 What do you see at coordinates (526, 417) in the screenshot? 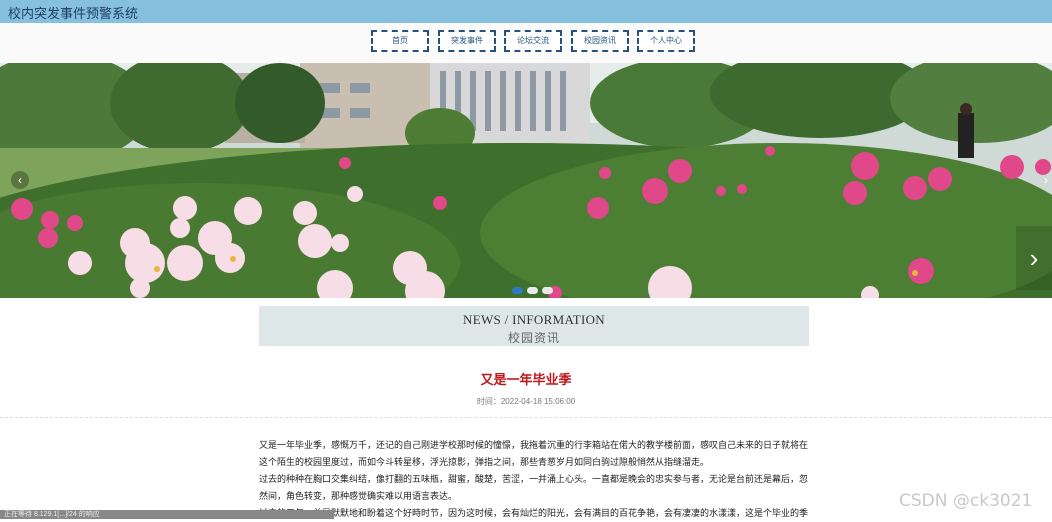
I see `divider` at bounding box center [526, 417].